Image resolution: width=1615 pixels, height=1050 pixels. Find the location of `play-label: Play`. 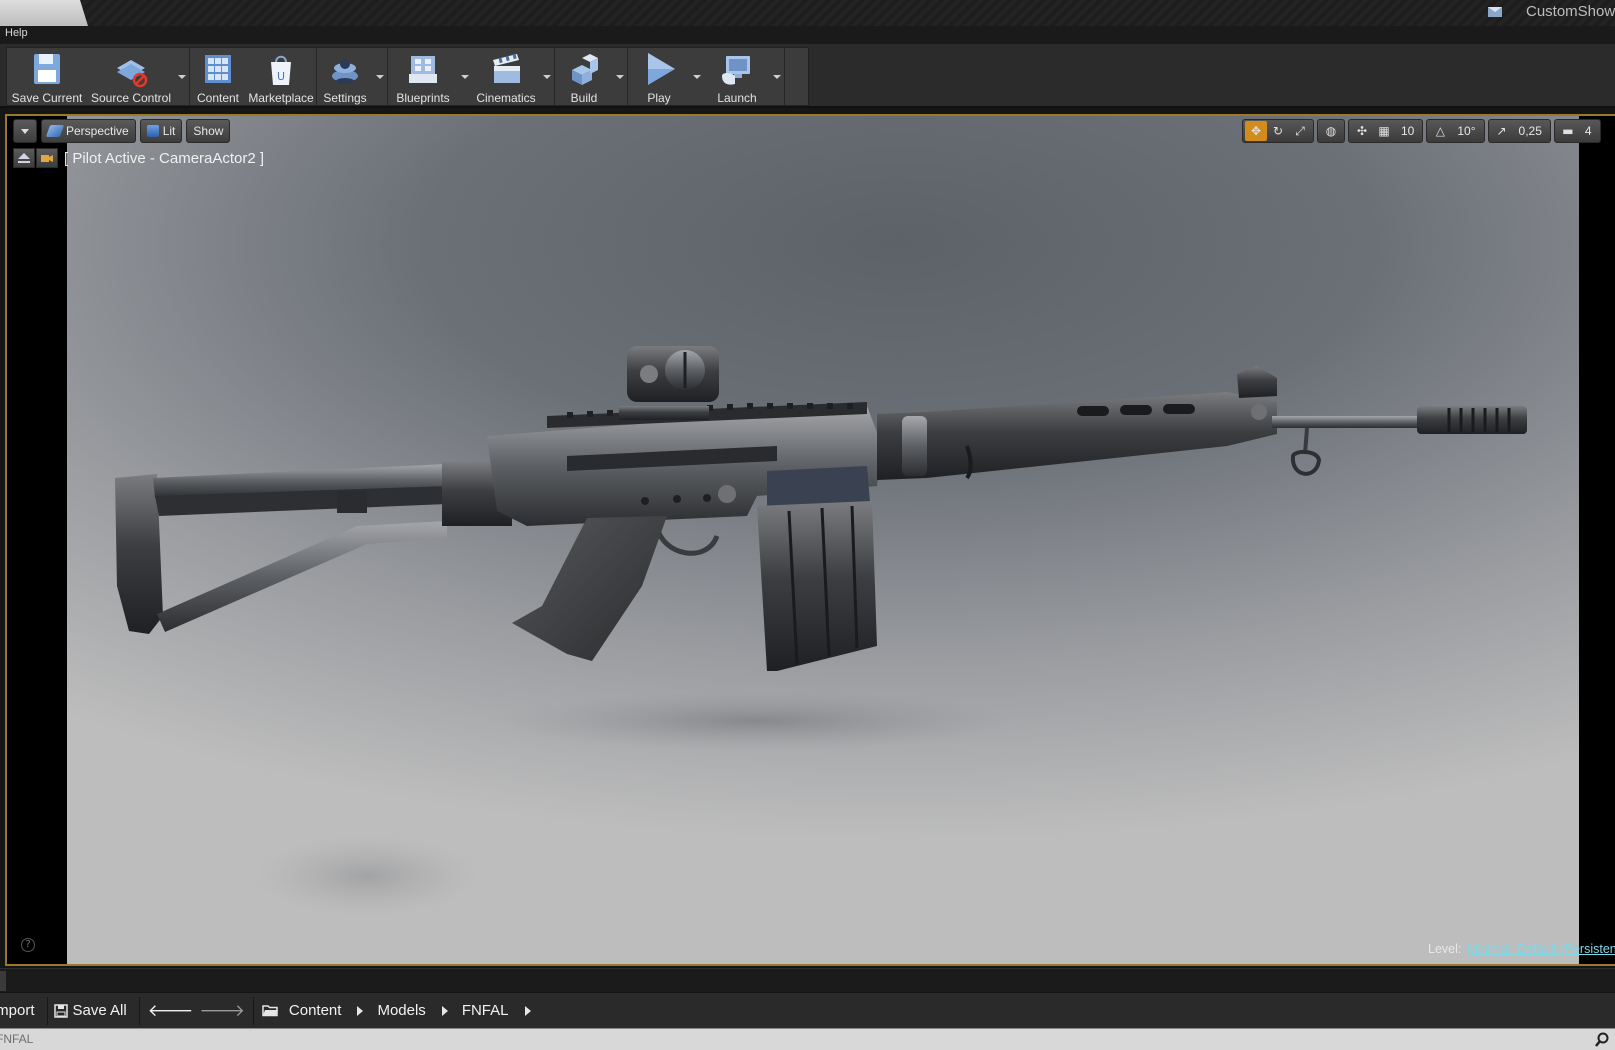

play-label: Play is located at coordinates (659, 98).